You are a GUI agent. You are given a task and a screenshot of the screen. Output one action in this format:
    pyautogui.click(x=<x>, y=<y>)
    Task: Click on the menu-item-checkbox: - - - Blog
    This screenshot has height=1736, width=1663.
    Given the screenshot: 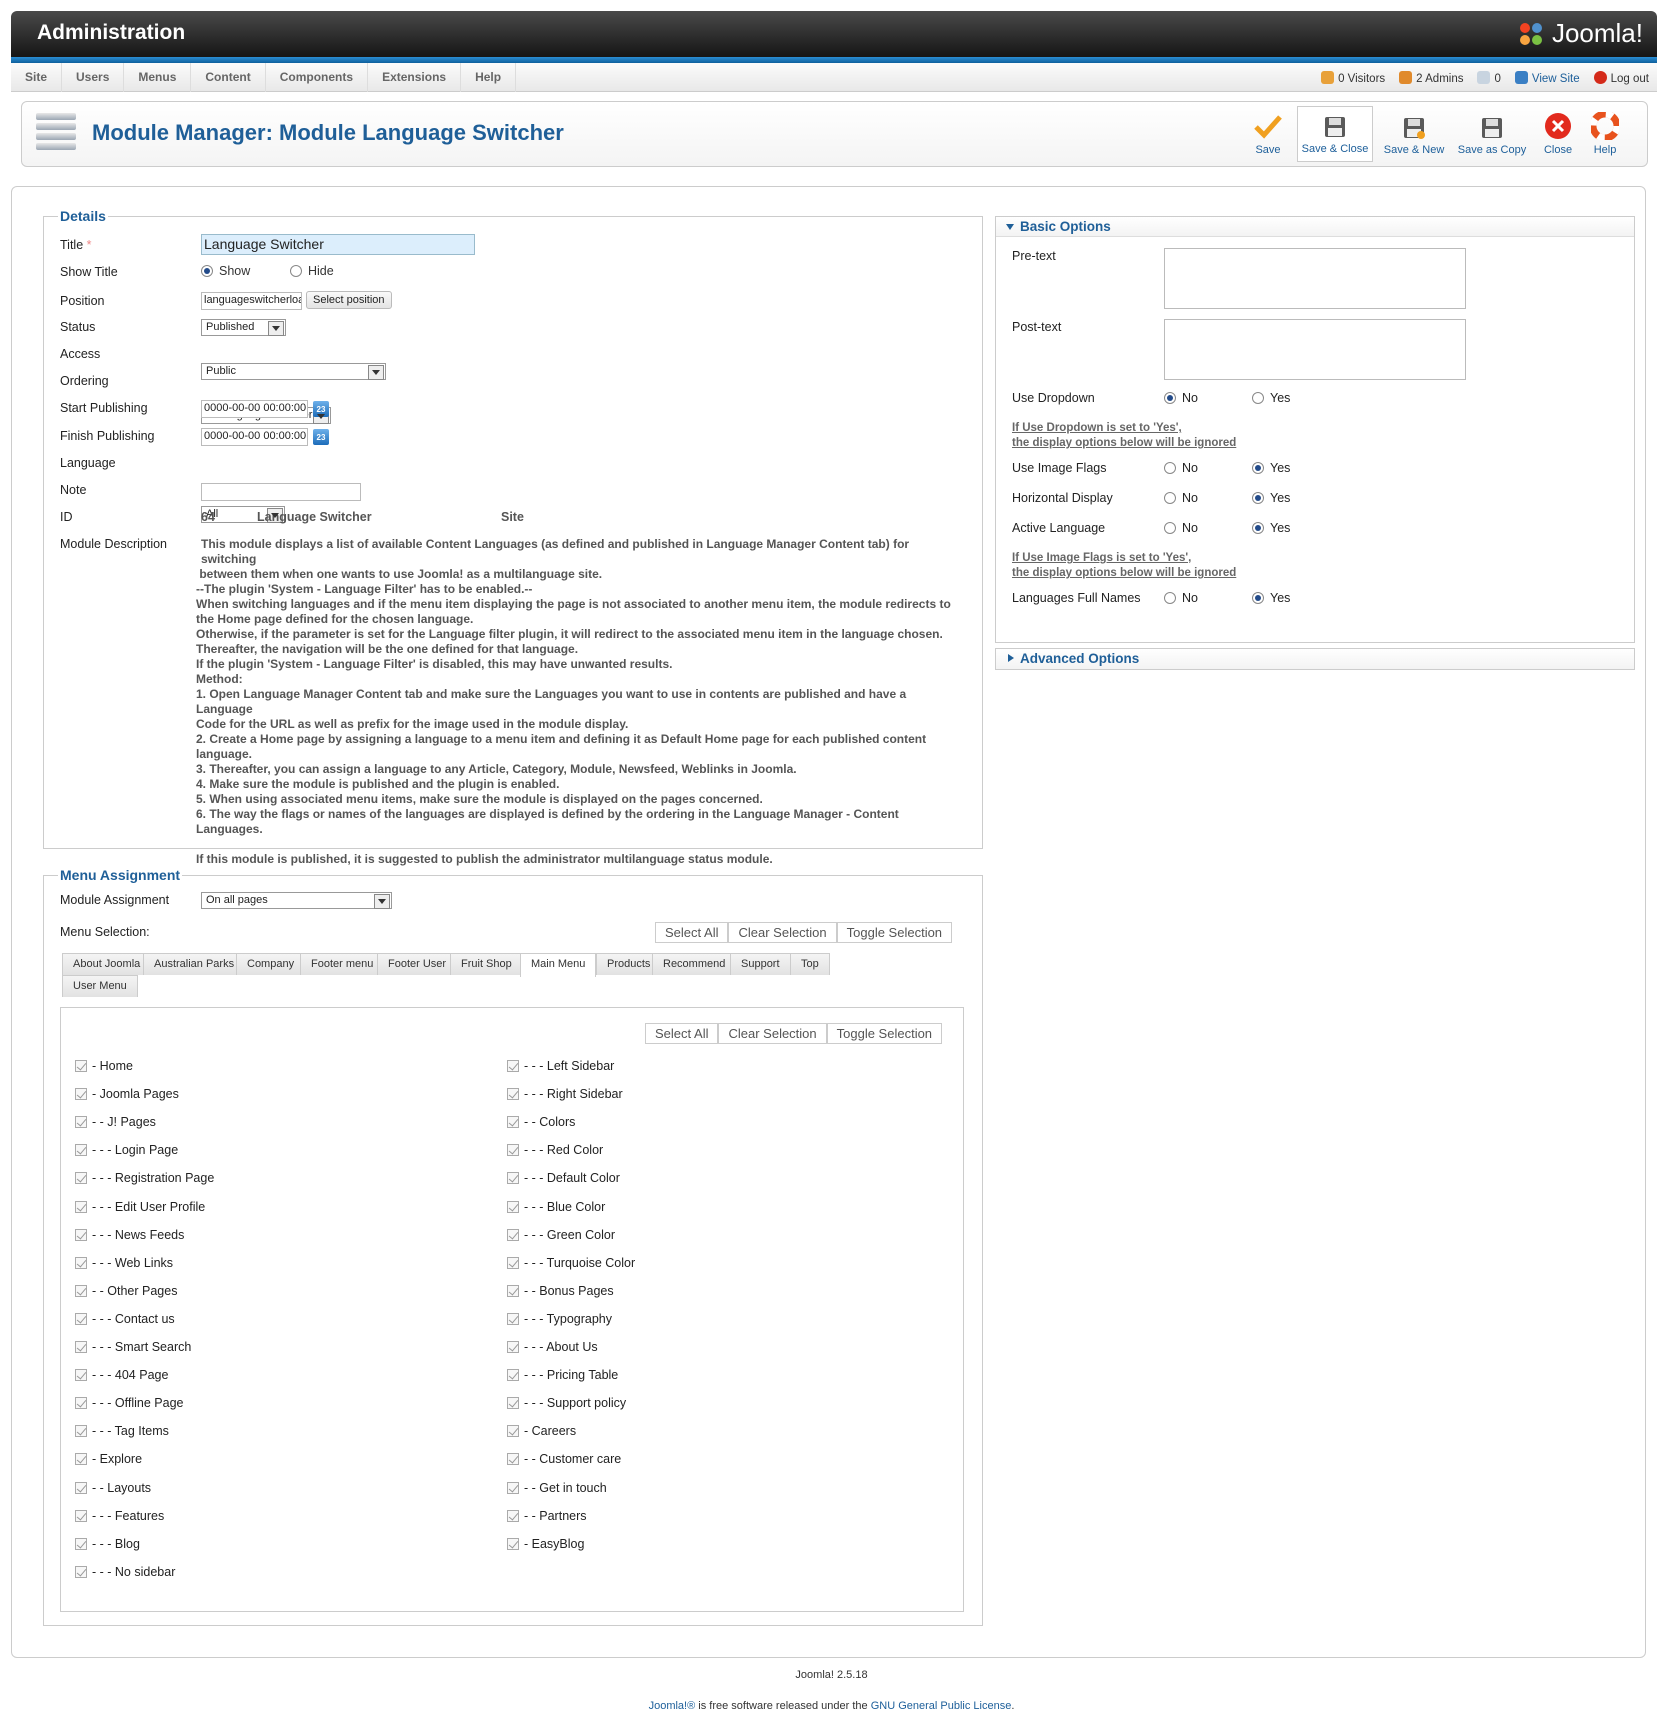 What is the action you would take?
    pyautogui.click(x=107, y=1544)
    